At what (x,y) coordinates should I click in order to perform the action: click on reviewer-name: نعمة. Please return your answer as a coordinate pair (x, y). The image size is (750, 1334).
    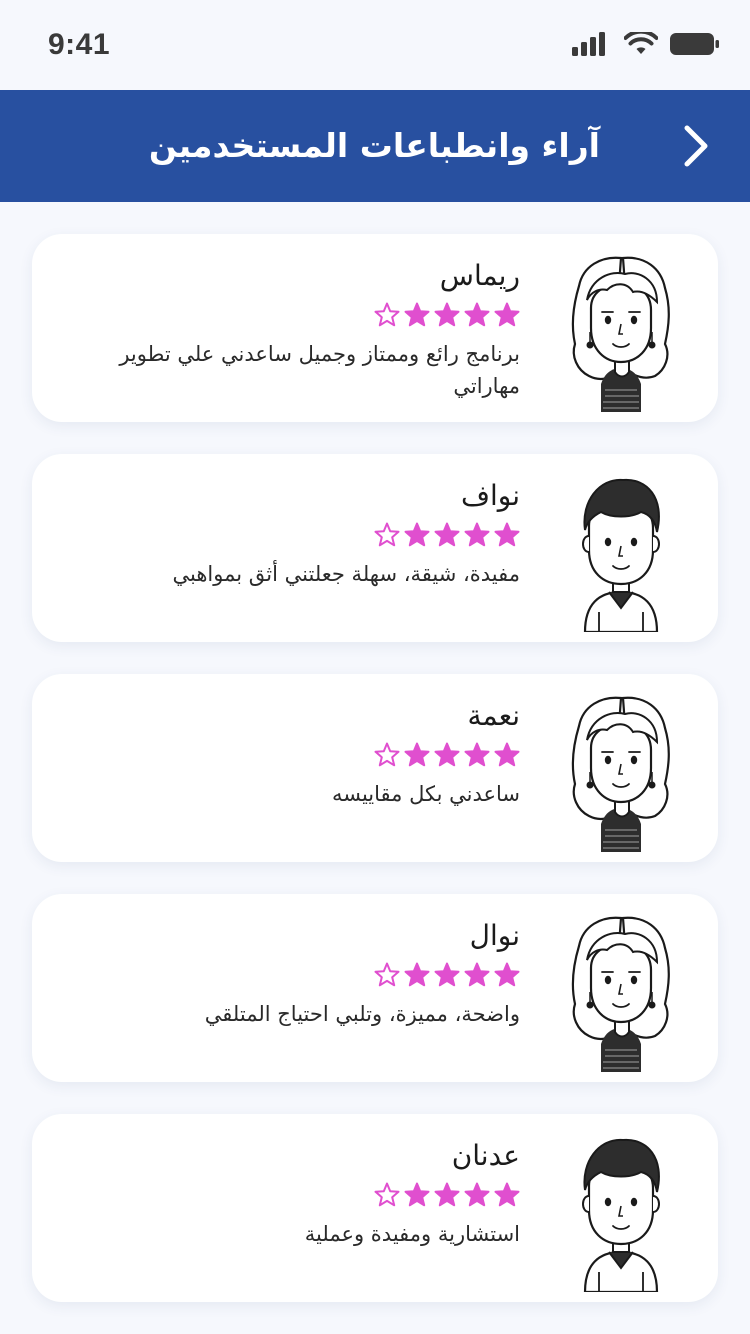
    Looking at the image, I should click on (494, 715).